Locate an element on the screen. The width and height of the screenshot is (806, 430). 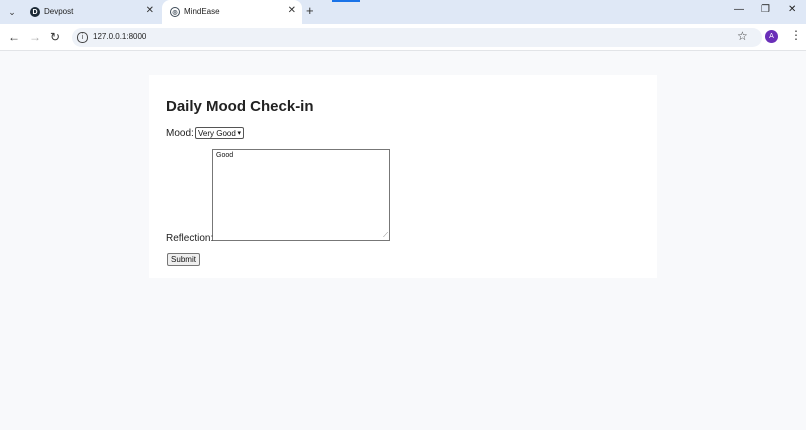
site-info-icon: i is located at coordinates (82, 37).